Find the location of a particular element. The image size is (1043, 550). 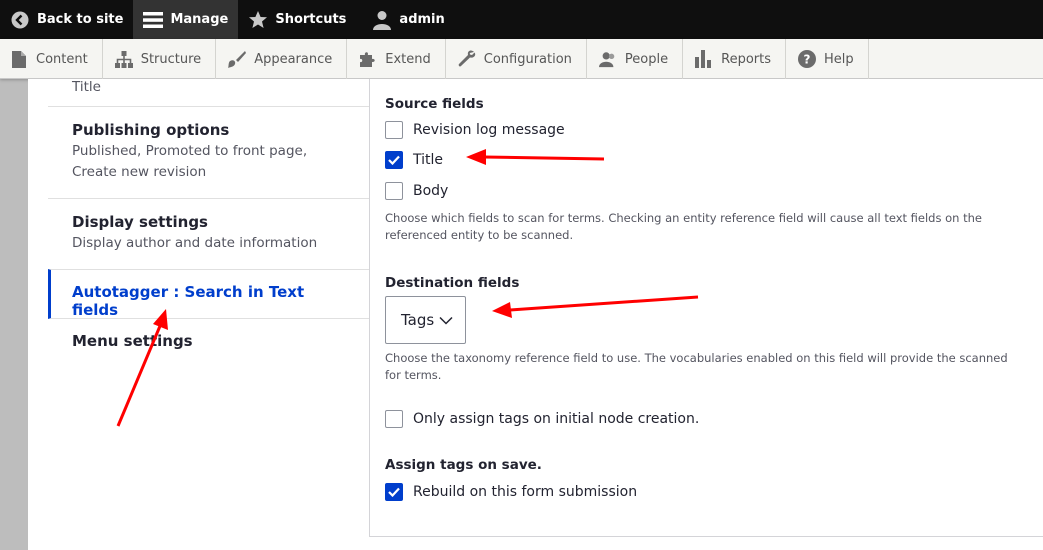

vertical-tab-summary: Title is located at coordinates (86, 87).